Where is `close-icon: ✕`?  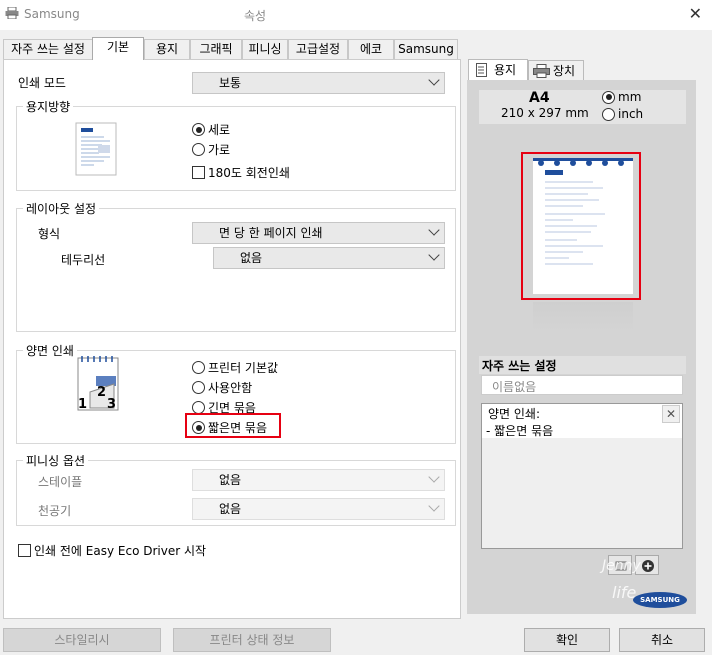
close-icon: ✕ is located at coordinates (671, 414).